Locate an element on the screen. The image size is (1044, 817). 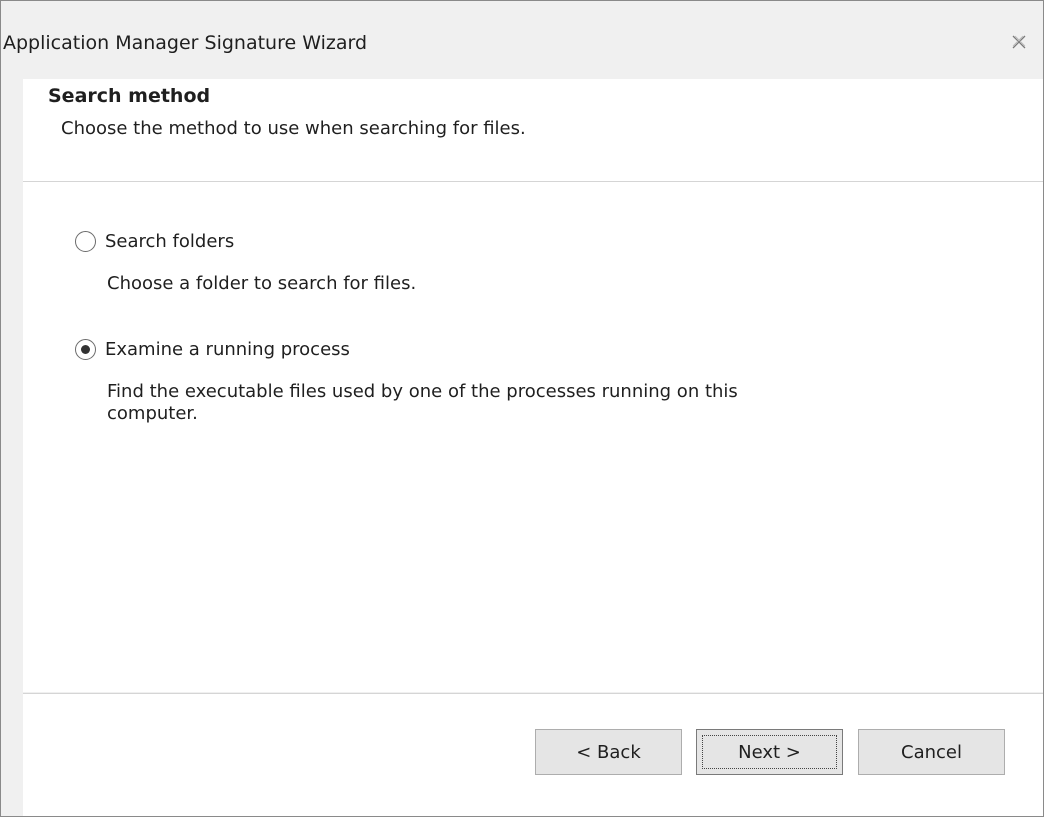
search-folders-option: Search folders is located at coordinates (154, 241).